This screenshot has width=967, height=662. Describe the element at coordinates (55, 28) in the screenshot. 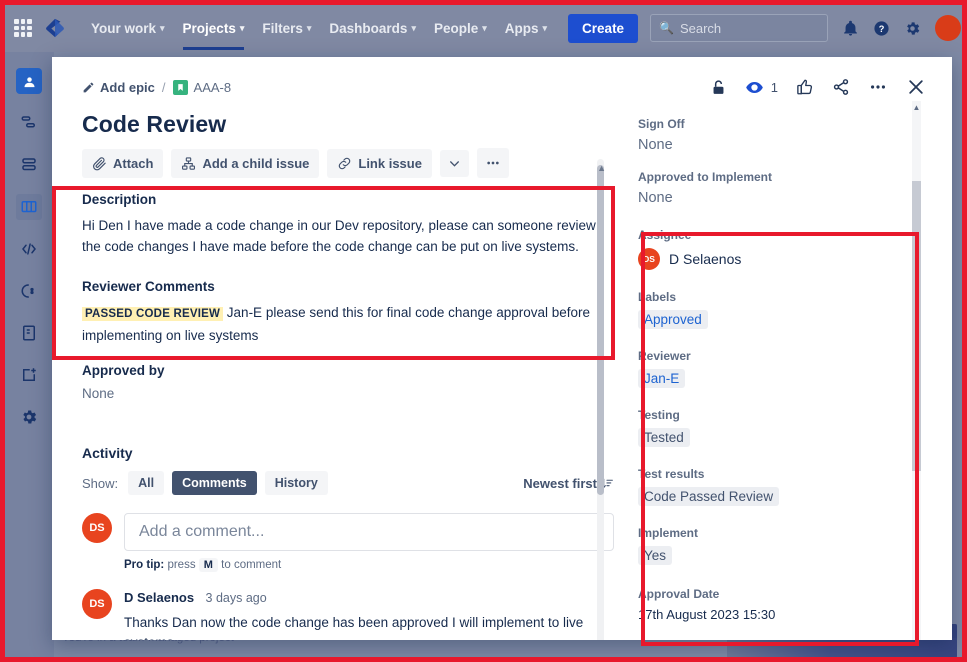

I see `jira-logo-icon` at that location.